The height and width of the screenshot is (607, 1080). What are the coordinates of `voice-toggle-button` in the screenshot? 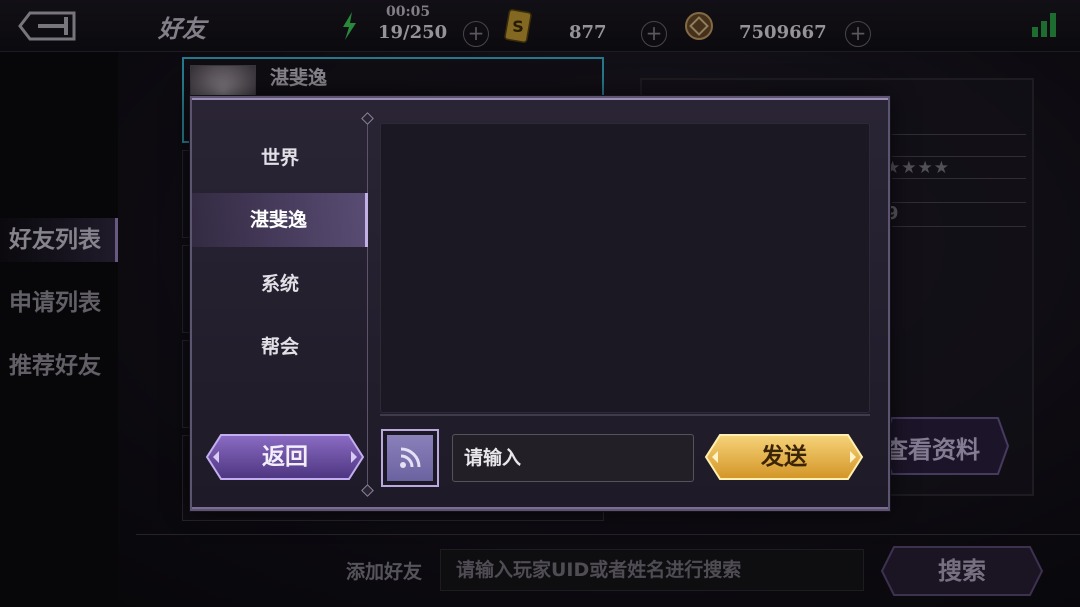 It's located at (410, 458).